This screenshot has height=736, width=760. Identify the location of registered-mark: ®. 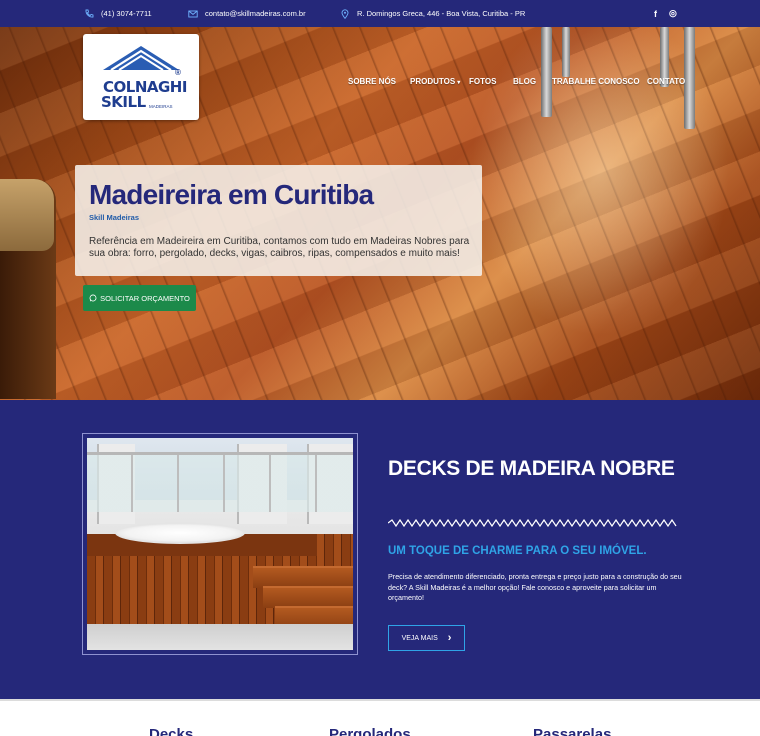
(178, 72).